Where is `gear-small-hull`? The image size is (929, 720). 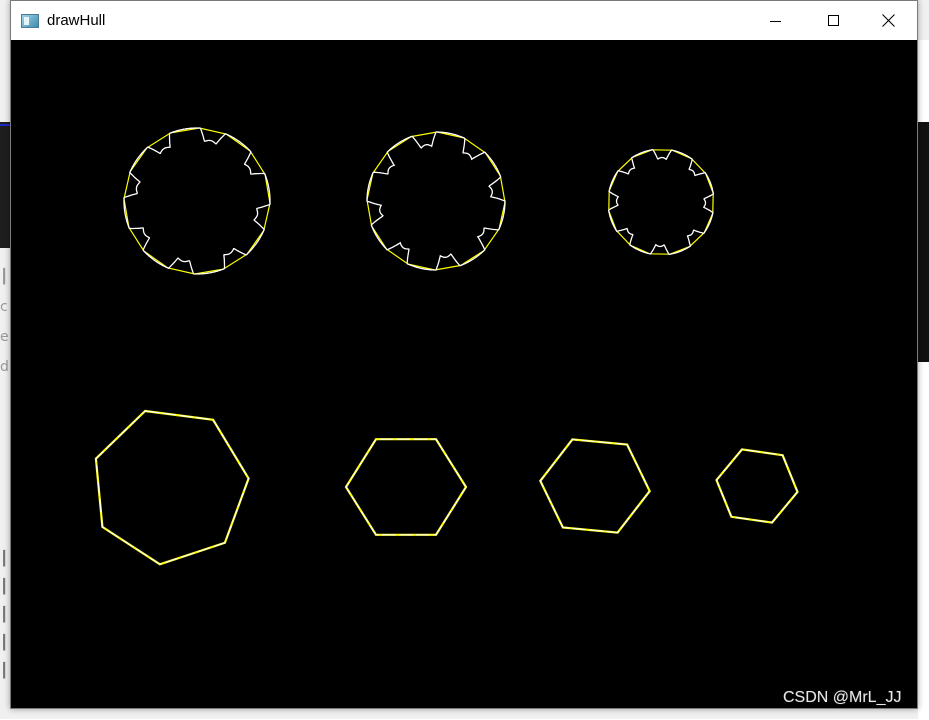 gear-small-hull is located at coordinates (661, 202).